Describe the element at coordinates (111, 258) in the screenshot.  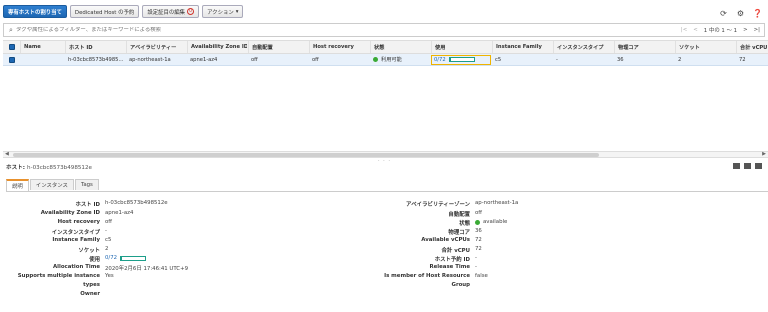
I see `usage-detail-text: 0/72` at that location.